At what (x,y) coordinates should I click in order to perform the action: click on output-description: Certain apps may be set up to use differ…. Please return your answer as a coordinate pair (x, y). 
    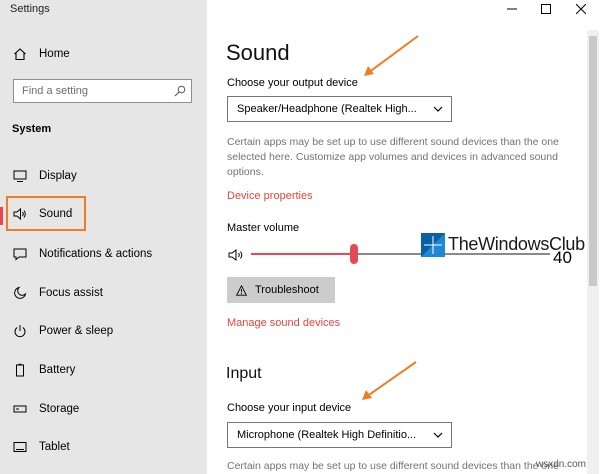
    Looking at the image, I should click on (393, 157).